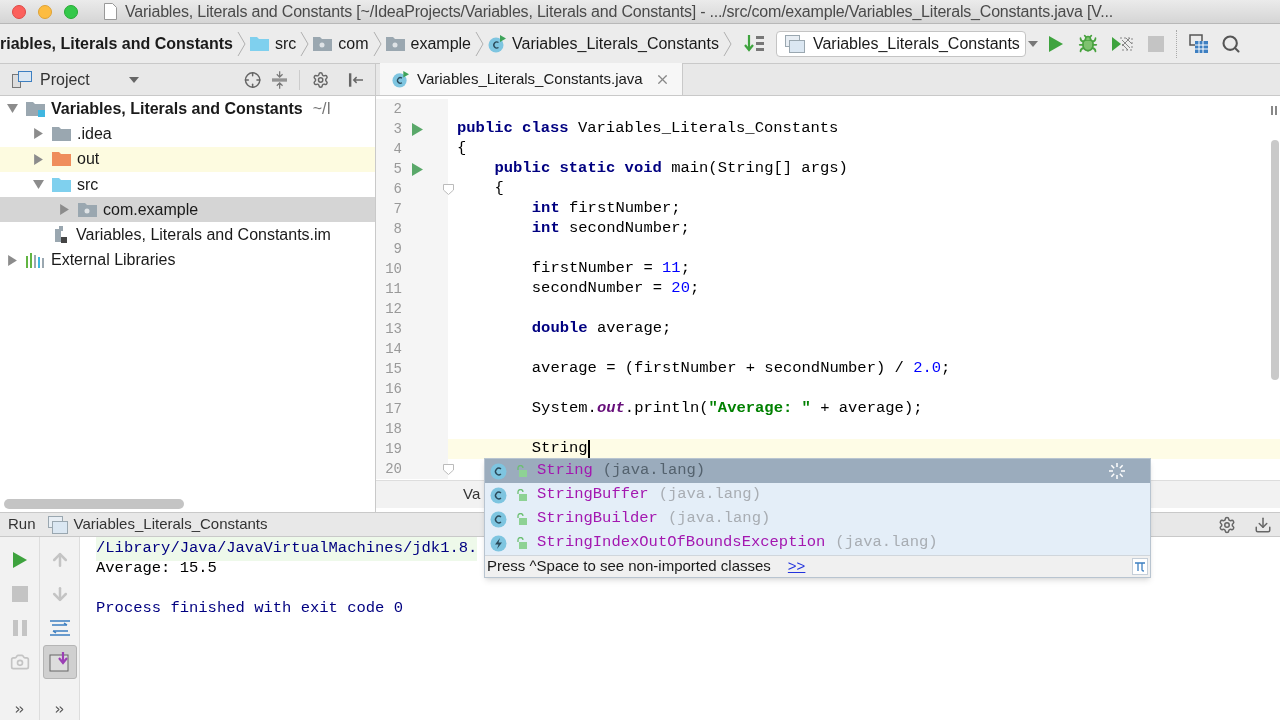 The height and width of the screenshot is (720, 1280). What do you see at coordinates (397, 229) in the screenshot?
I see `line-number: 8` at bounding box center [397, 229].